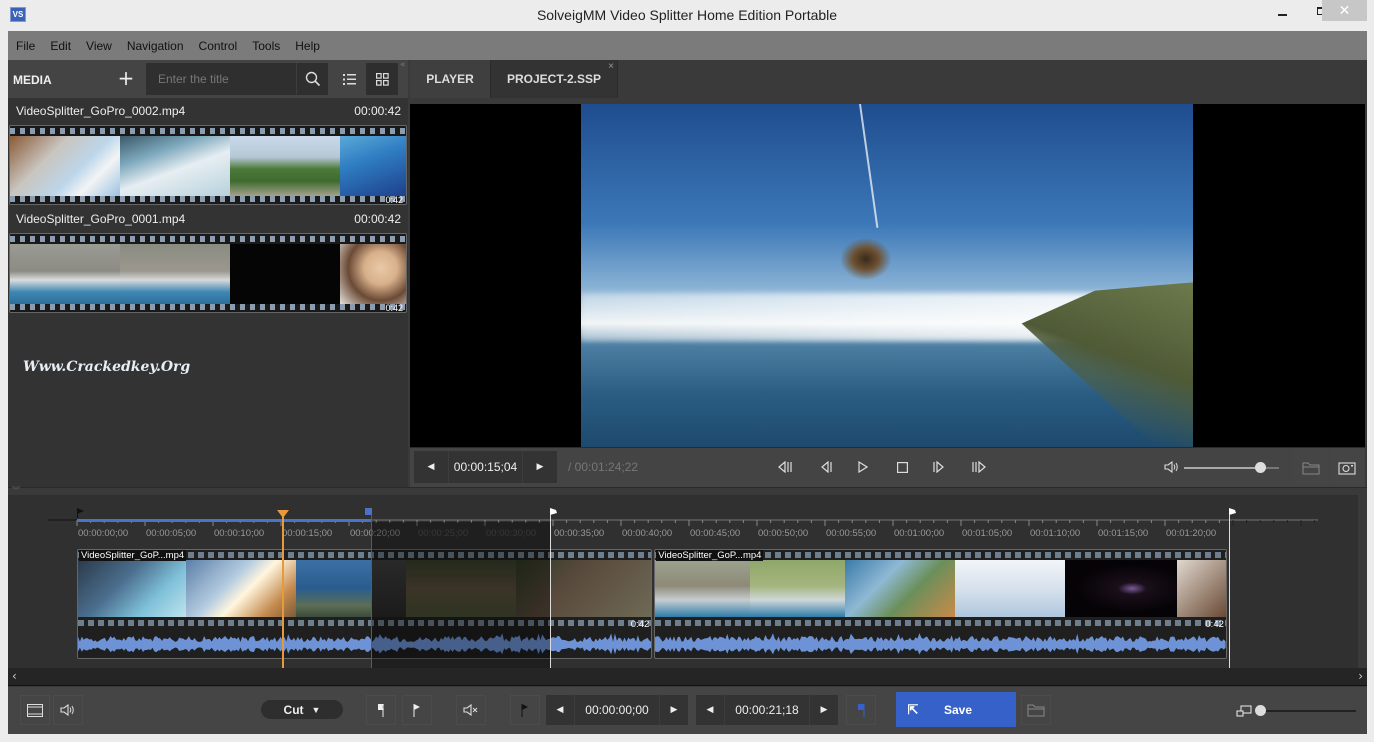 The image size is (1374, 742). Describe the element at coordinates (307, 533) in the screenshot. I see `ruler-tick-label: 00:00:15;00` at that location.